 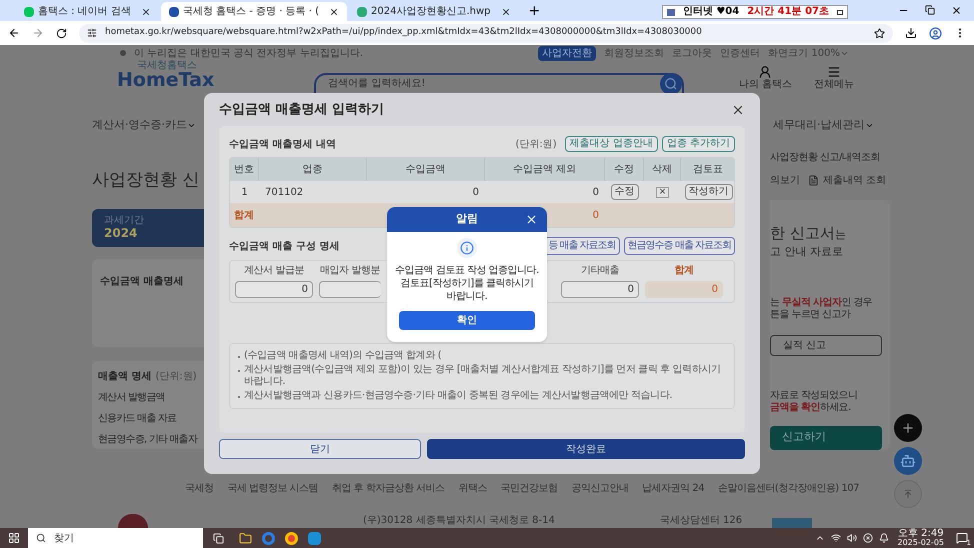 What do you see at coordinates (835, 538) in the screenshot?
I see `network-icon` at bounding box center [835, 538].